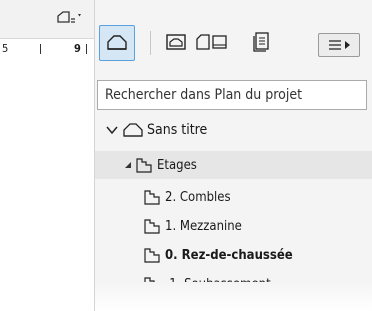 This screenshot has height=311, width=372. I want to click on story-levels-icon, so click(69, 18).